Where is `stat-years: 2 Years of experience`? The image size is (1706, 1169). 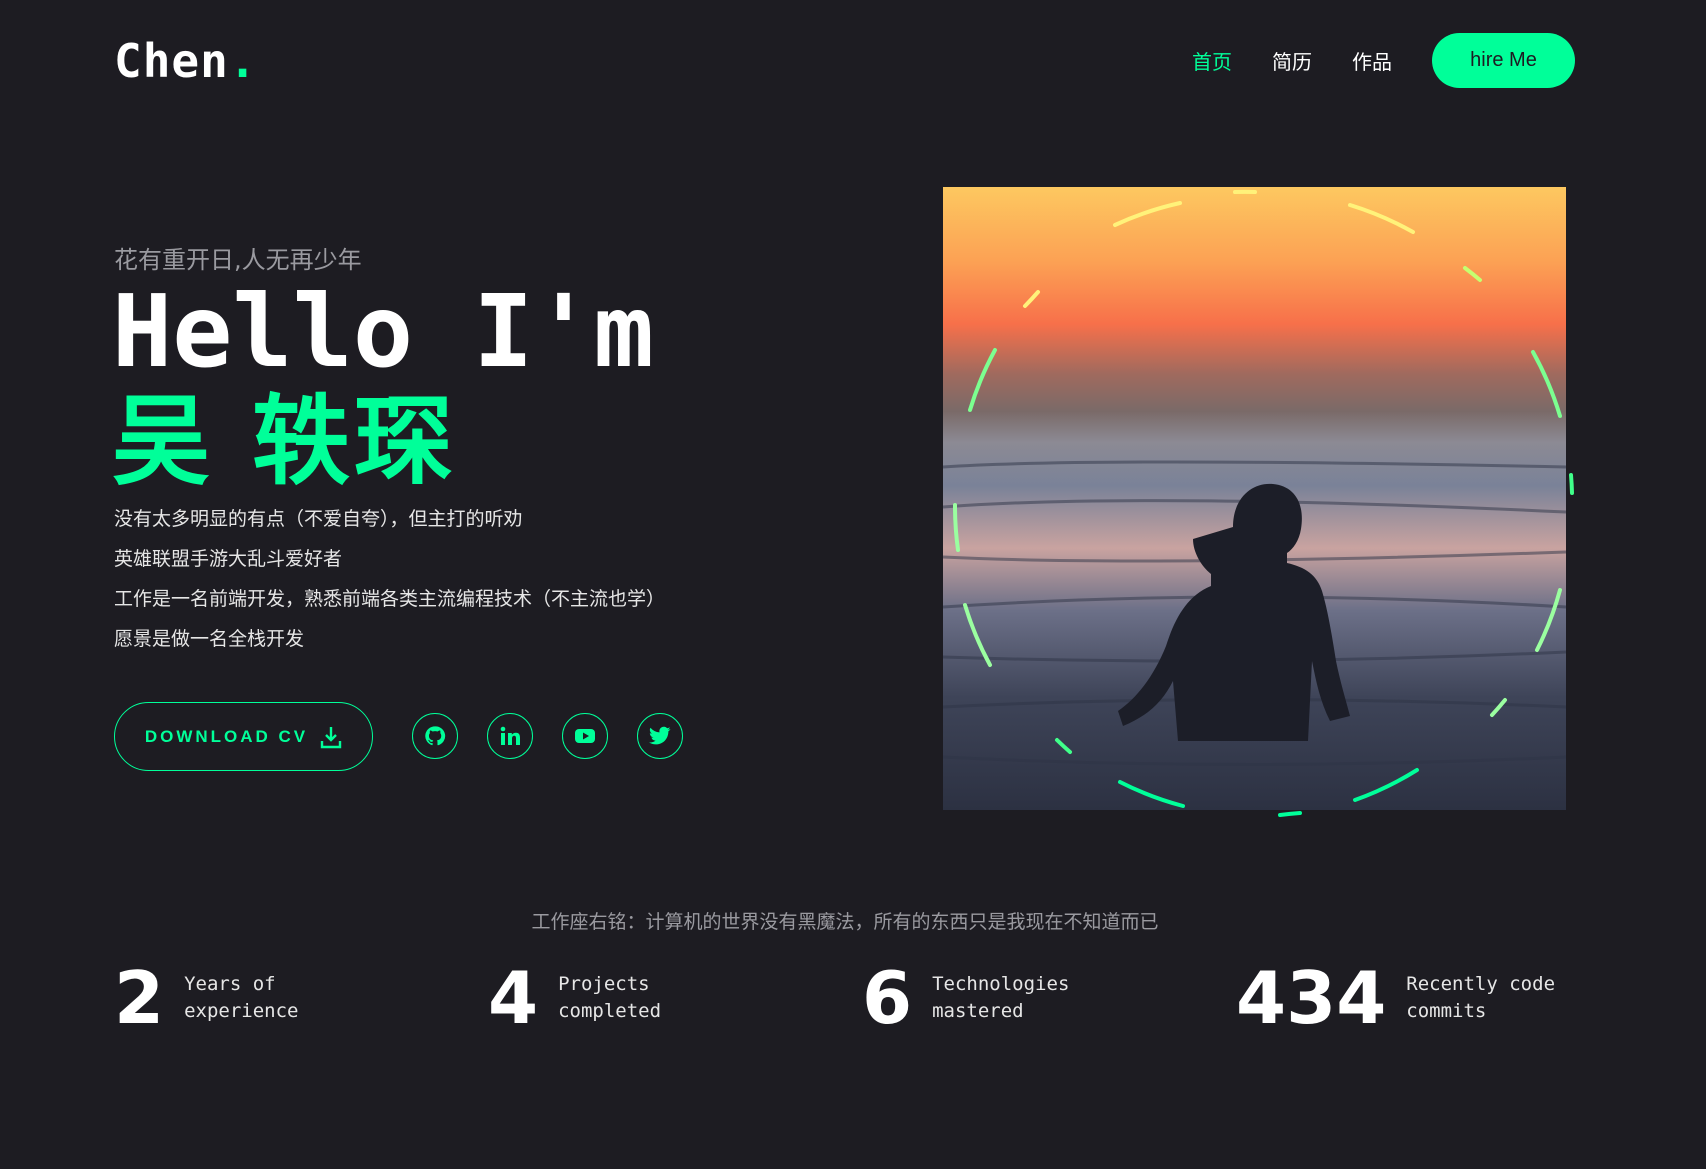 stat-years: 2 Years of experience is located at coordinates (239, 998).